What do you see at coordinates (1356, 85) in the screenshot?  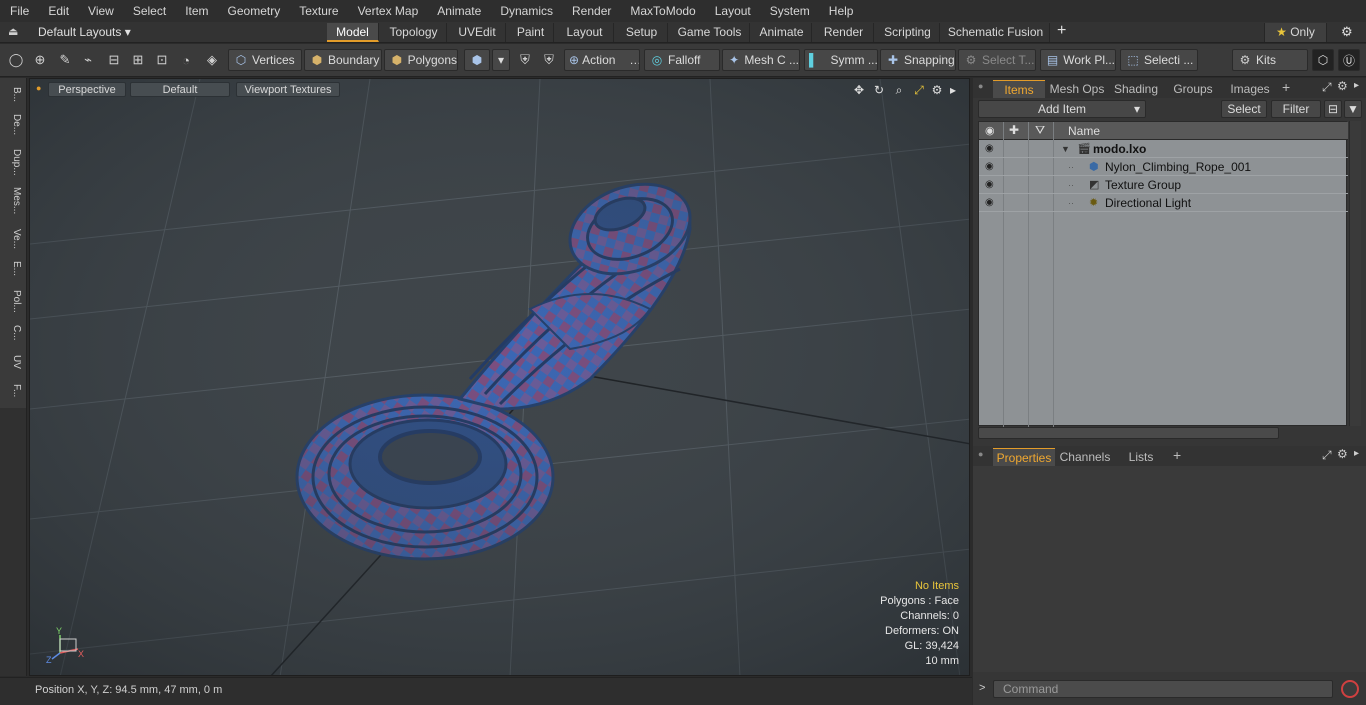 I see `panel-arrow-icon: ▸` at bounding box center [1356, 85].